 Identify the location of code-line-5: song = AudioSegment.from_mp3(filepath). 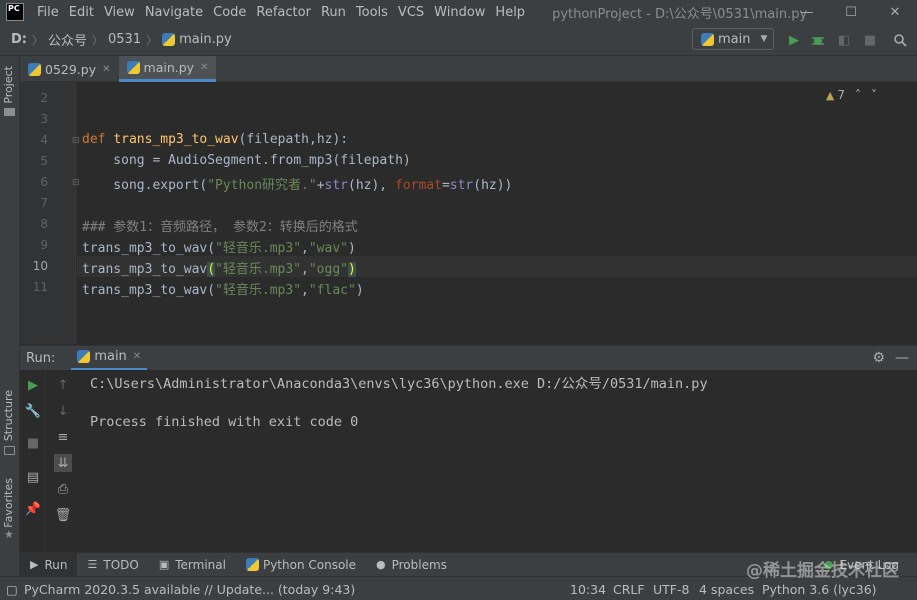
(246, 160).